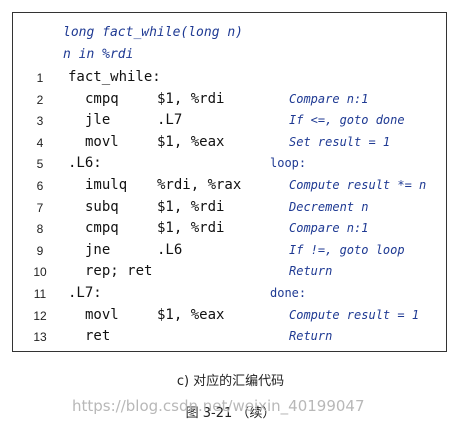 The height and width of the screenshot is (427, 461). Describe the element at coordinates (40, 78) in the screenshot. I see `line-number: 1` at that location.